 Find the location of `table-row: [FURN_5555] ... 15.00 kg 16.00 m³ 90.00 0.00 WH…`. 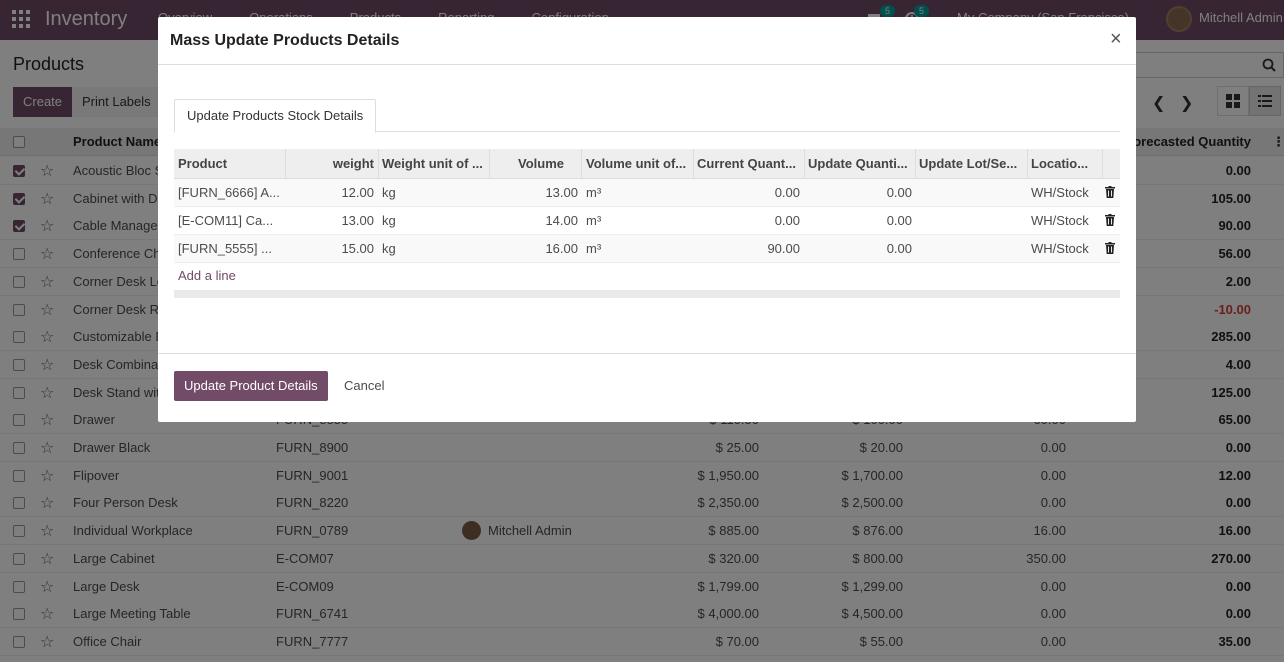

table-row: [FURN_5555] ... 15.00 kg 16.00 m³ 90.00 0.00 WH… is located at coordinates (647, 249).